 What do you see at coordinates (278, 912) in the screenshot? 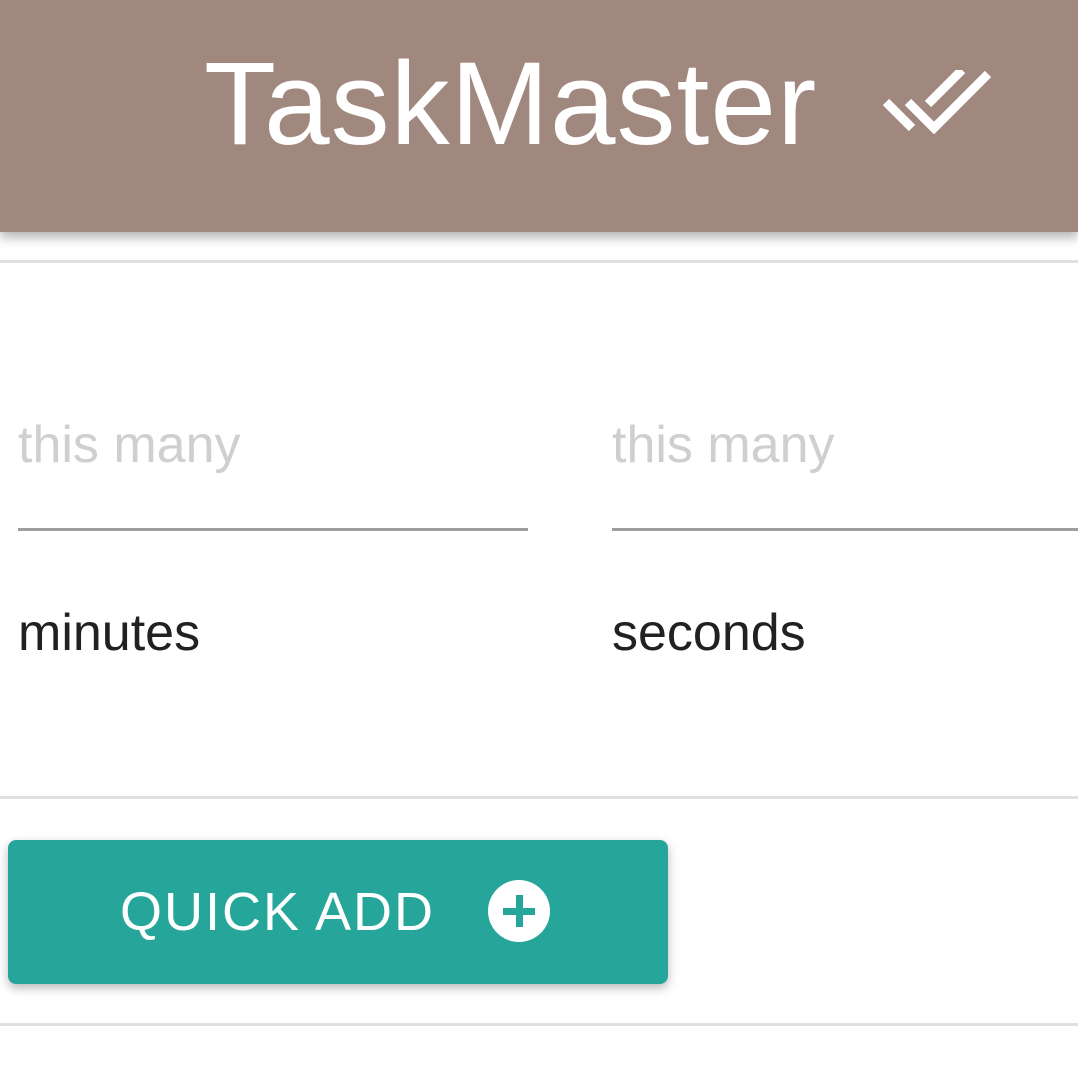
I see `quick-add-label: QUICK ADD` at bounding box center [278, 912].